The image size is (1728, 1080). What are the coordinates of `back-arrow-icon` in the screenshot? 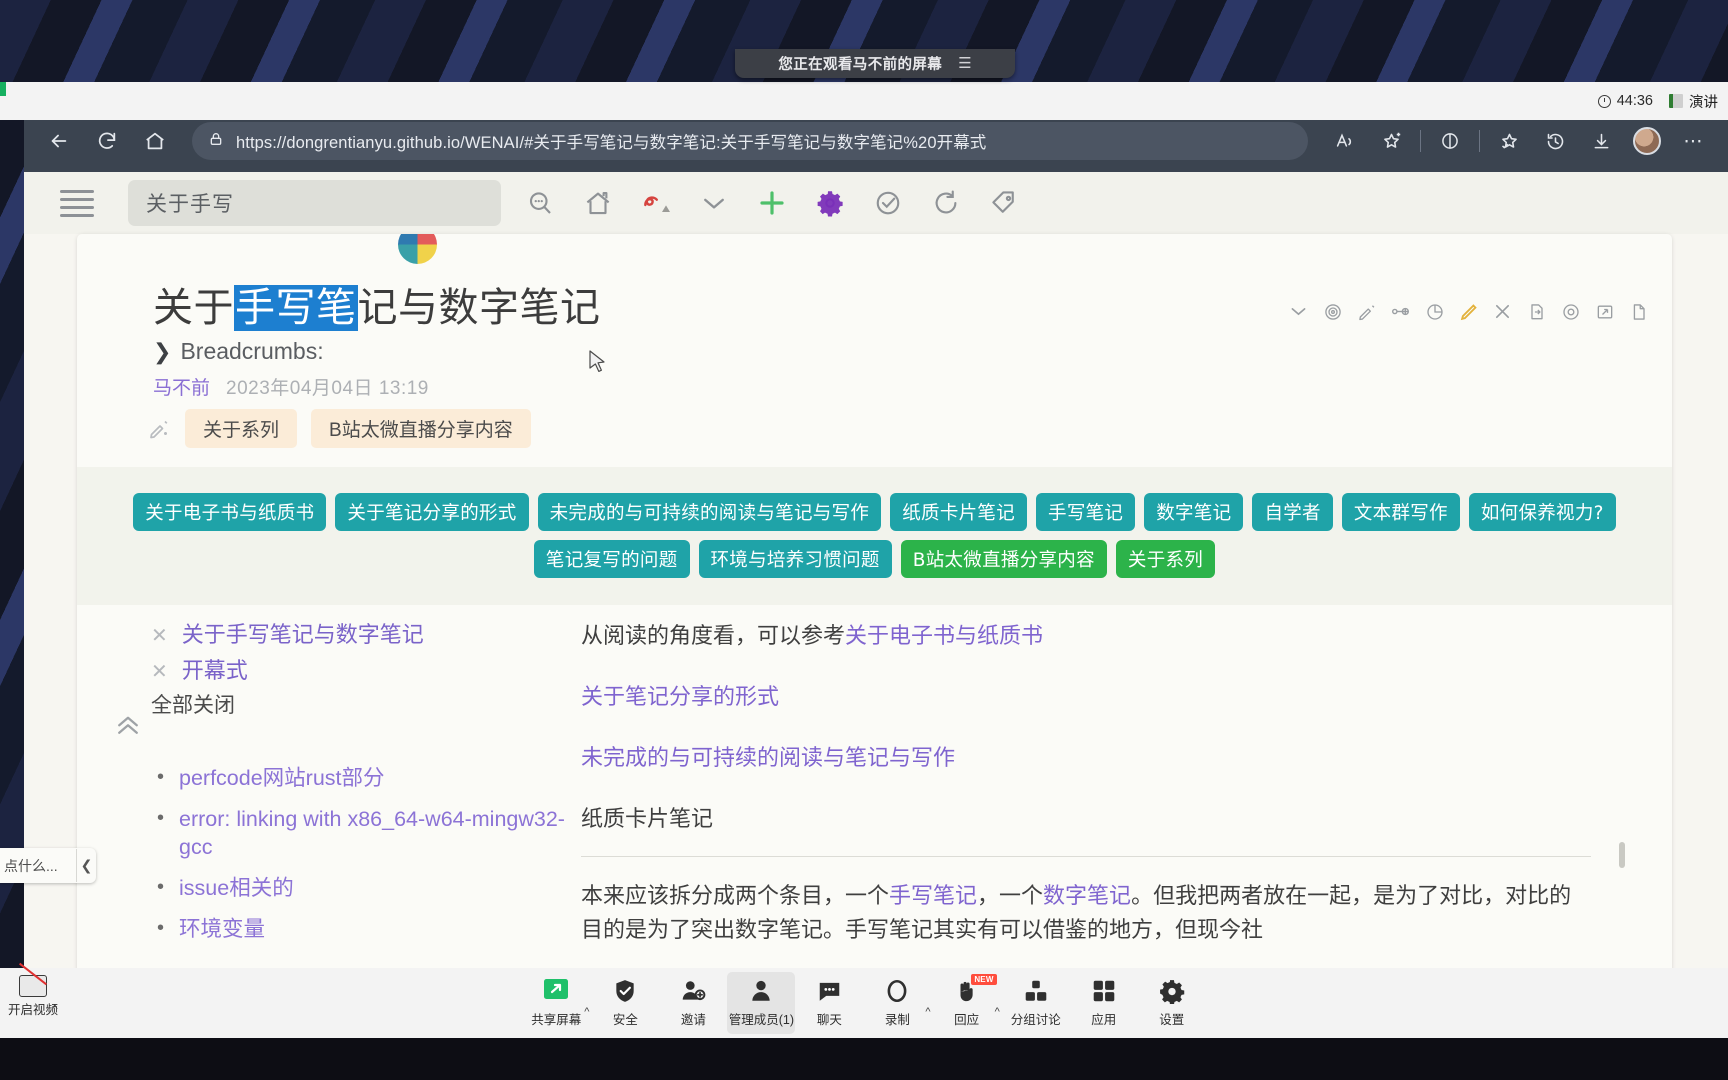 It's located at (59, 141).